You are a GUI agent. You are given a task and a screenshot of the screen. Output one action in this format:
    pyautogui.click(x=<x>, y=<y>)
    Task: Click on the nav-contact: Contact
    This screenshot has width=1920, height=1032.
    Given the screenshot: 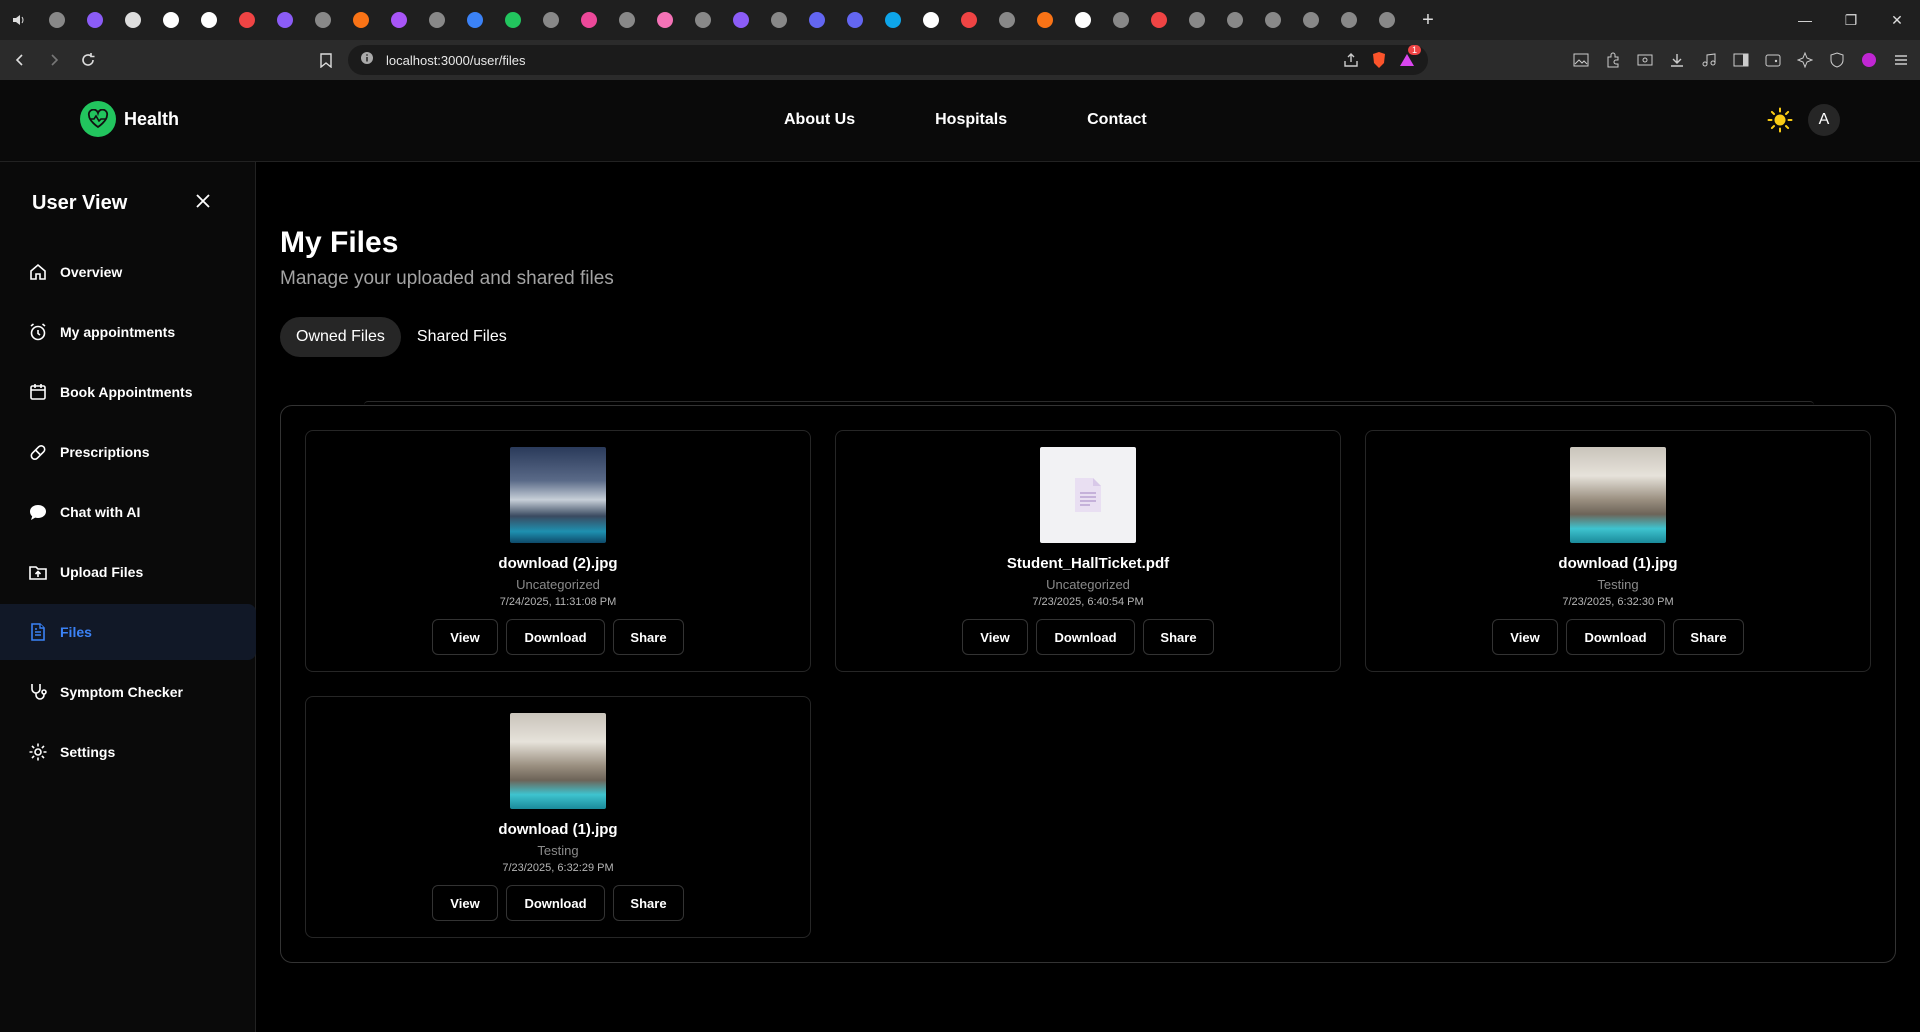 What is the action you would take?
    pyautogui.click(x=1117, y=120)
    